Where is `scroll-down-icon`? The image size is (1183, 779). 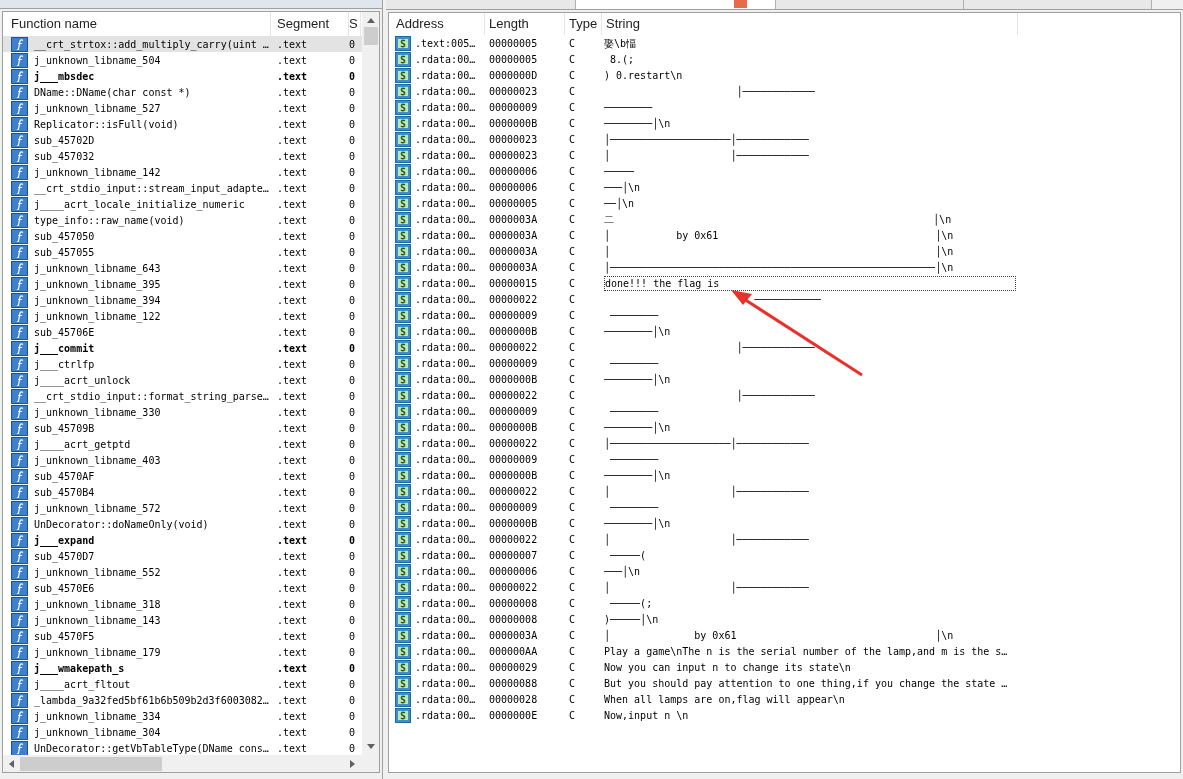
scroll-down-icon is located at coordinates (370, 746).